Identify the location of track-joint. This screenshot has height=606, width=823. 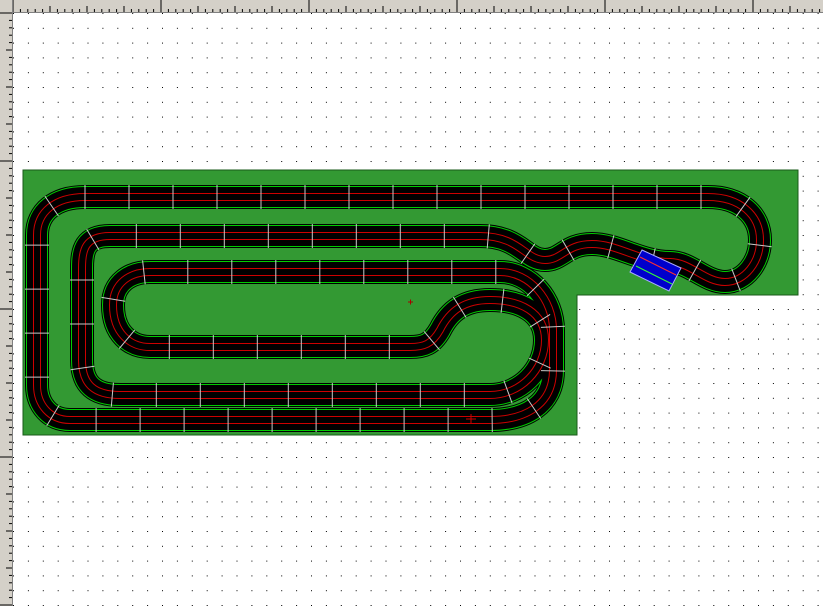
(553, 371).